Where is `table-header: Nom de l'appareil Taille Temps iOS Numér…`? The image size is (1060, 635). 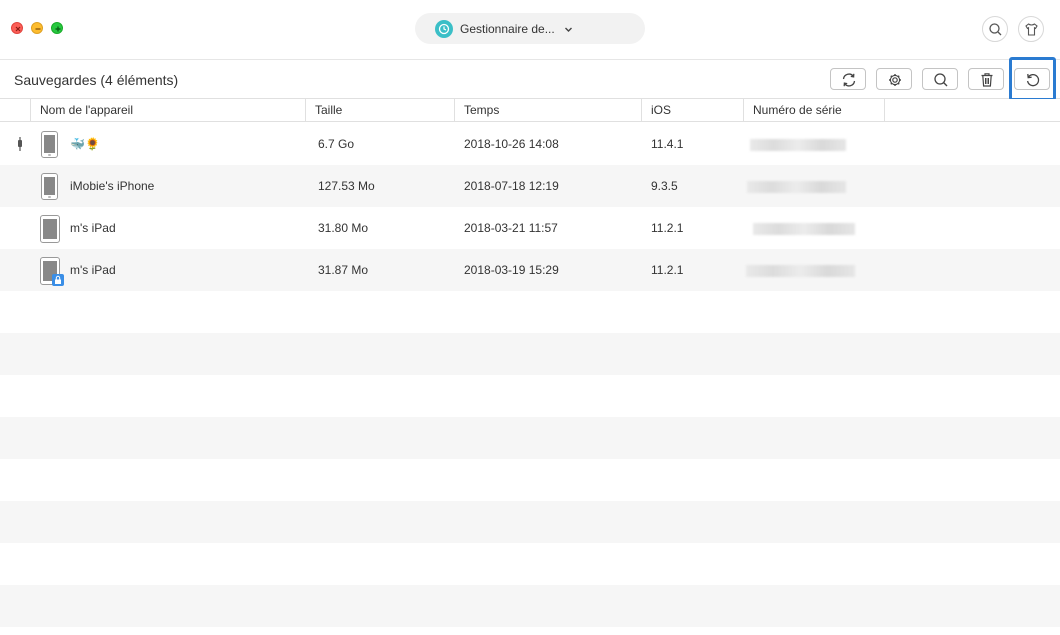 table-header: Nom de l'appareil Taille Temps iOS Numér… is located at coordinates (530, 110).